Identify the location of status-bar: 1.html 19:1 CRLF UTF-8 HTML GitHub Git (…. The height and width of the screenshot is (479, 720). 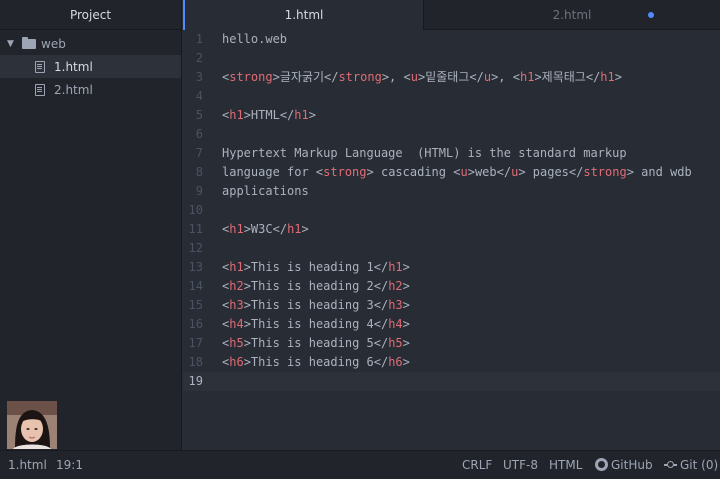
(360, 464).